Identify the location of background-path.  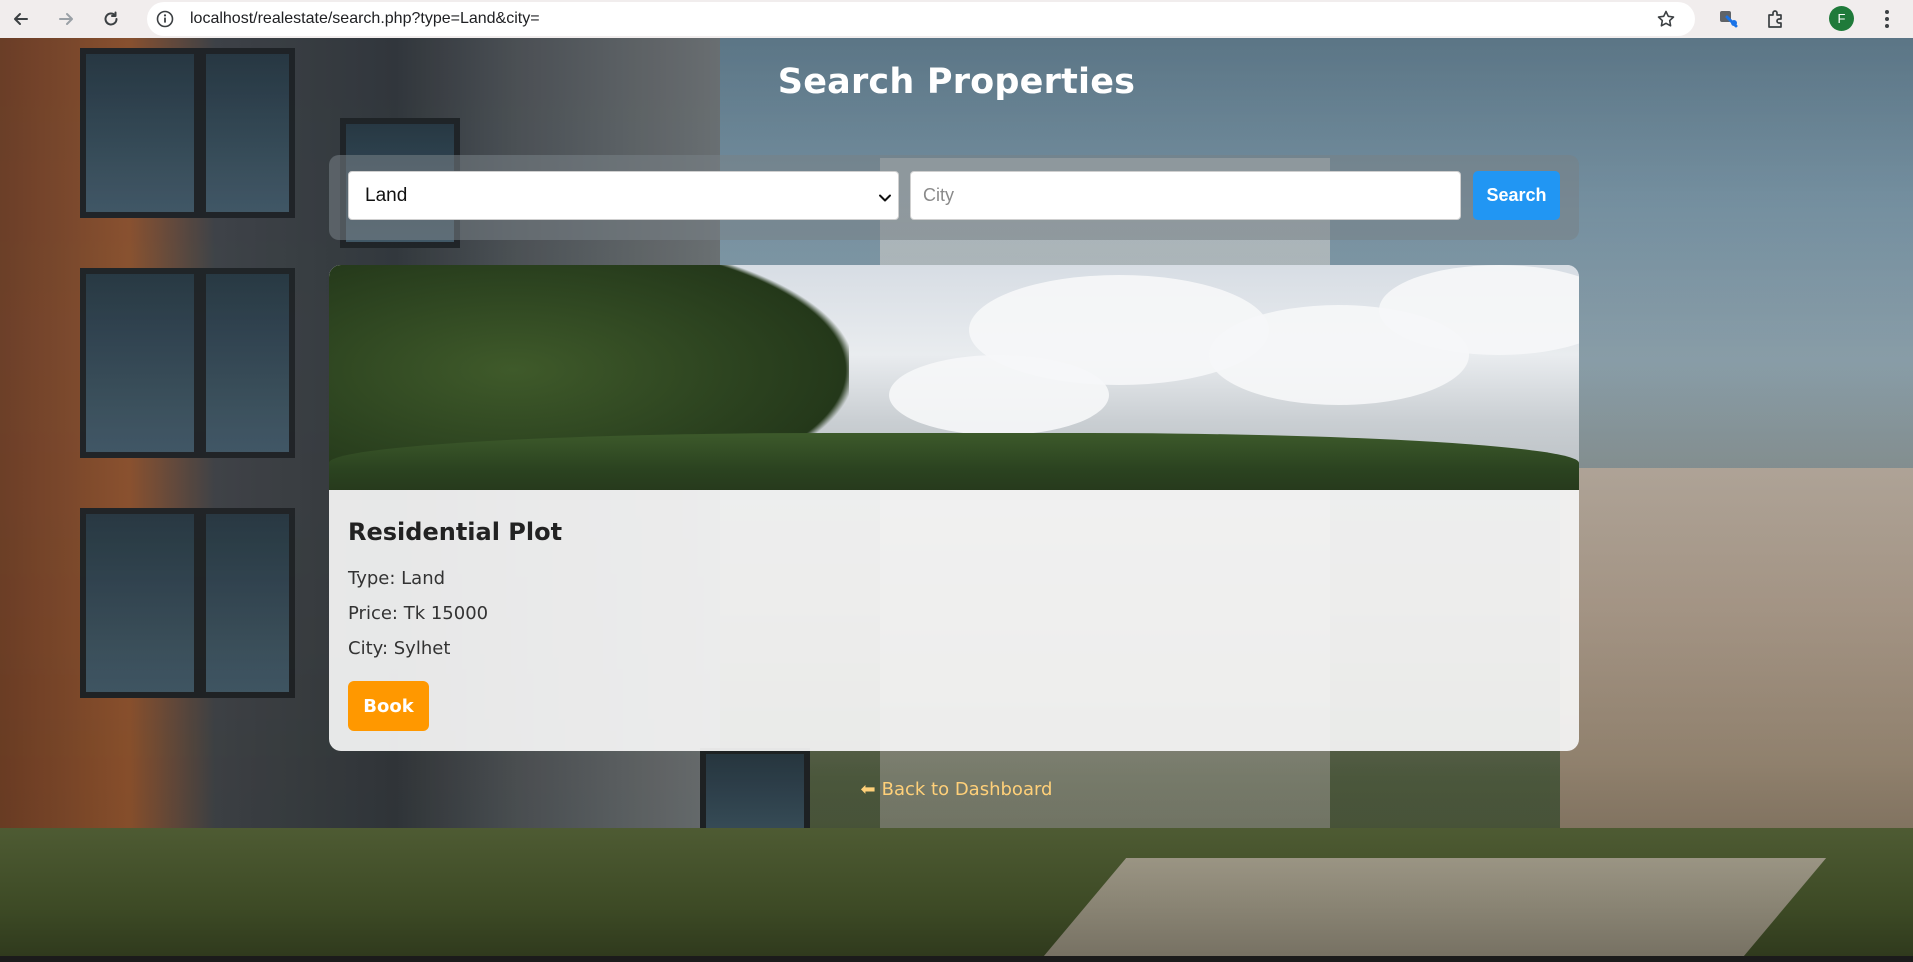
(1430, 910).